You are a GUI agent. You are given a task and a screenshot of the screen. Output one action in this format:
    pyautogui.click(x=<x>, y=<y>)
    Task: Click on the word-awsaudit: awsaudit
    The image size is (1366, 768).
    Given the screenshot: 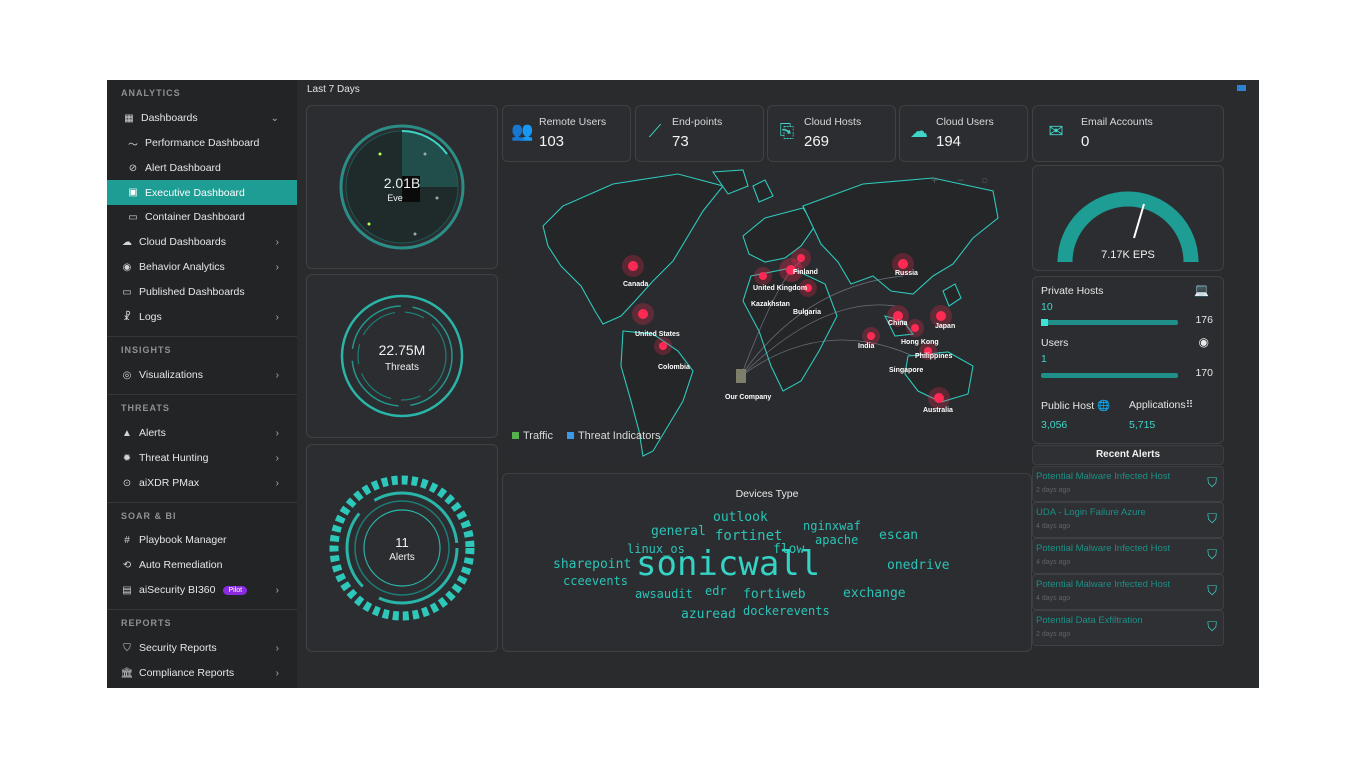 What is the action you would take?
    pyautogui.click(x=664, y=594)
    